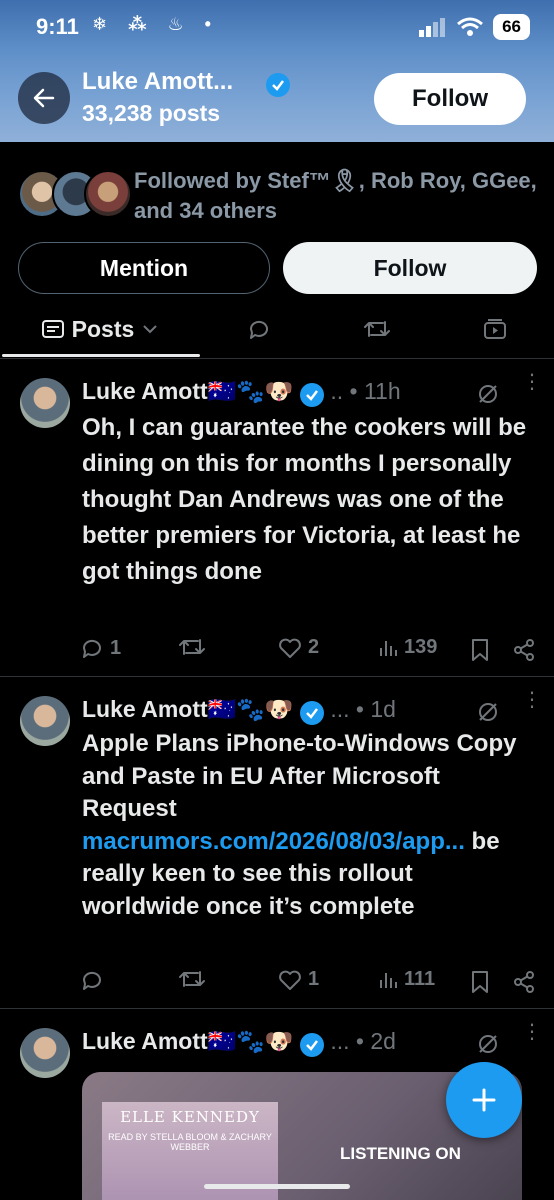 This screenshot has height=1200, width=554. Describe the element at coordinates (400, 1153) in the screenshot. I see `listening-on-label: LISTENING ON` at that location.